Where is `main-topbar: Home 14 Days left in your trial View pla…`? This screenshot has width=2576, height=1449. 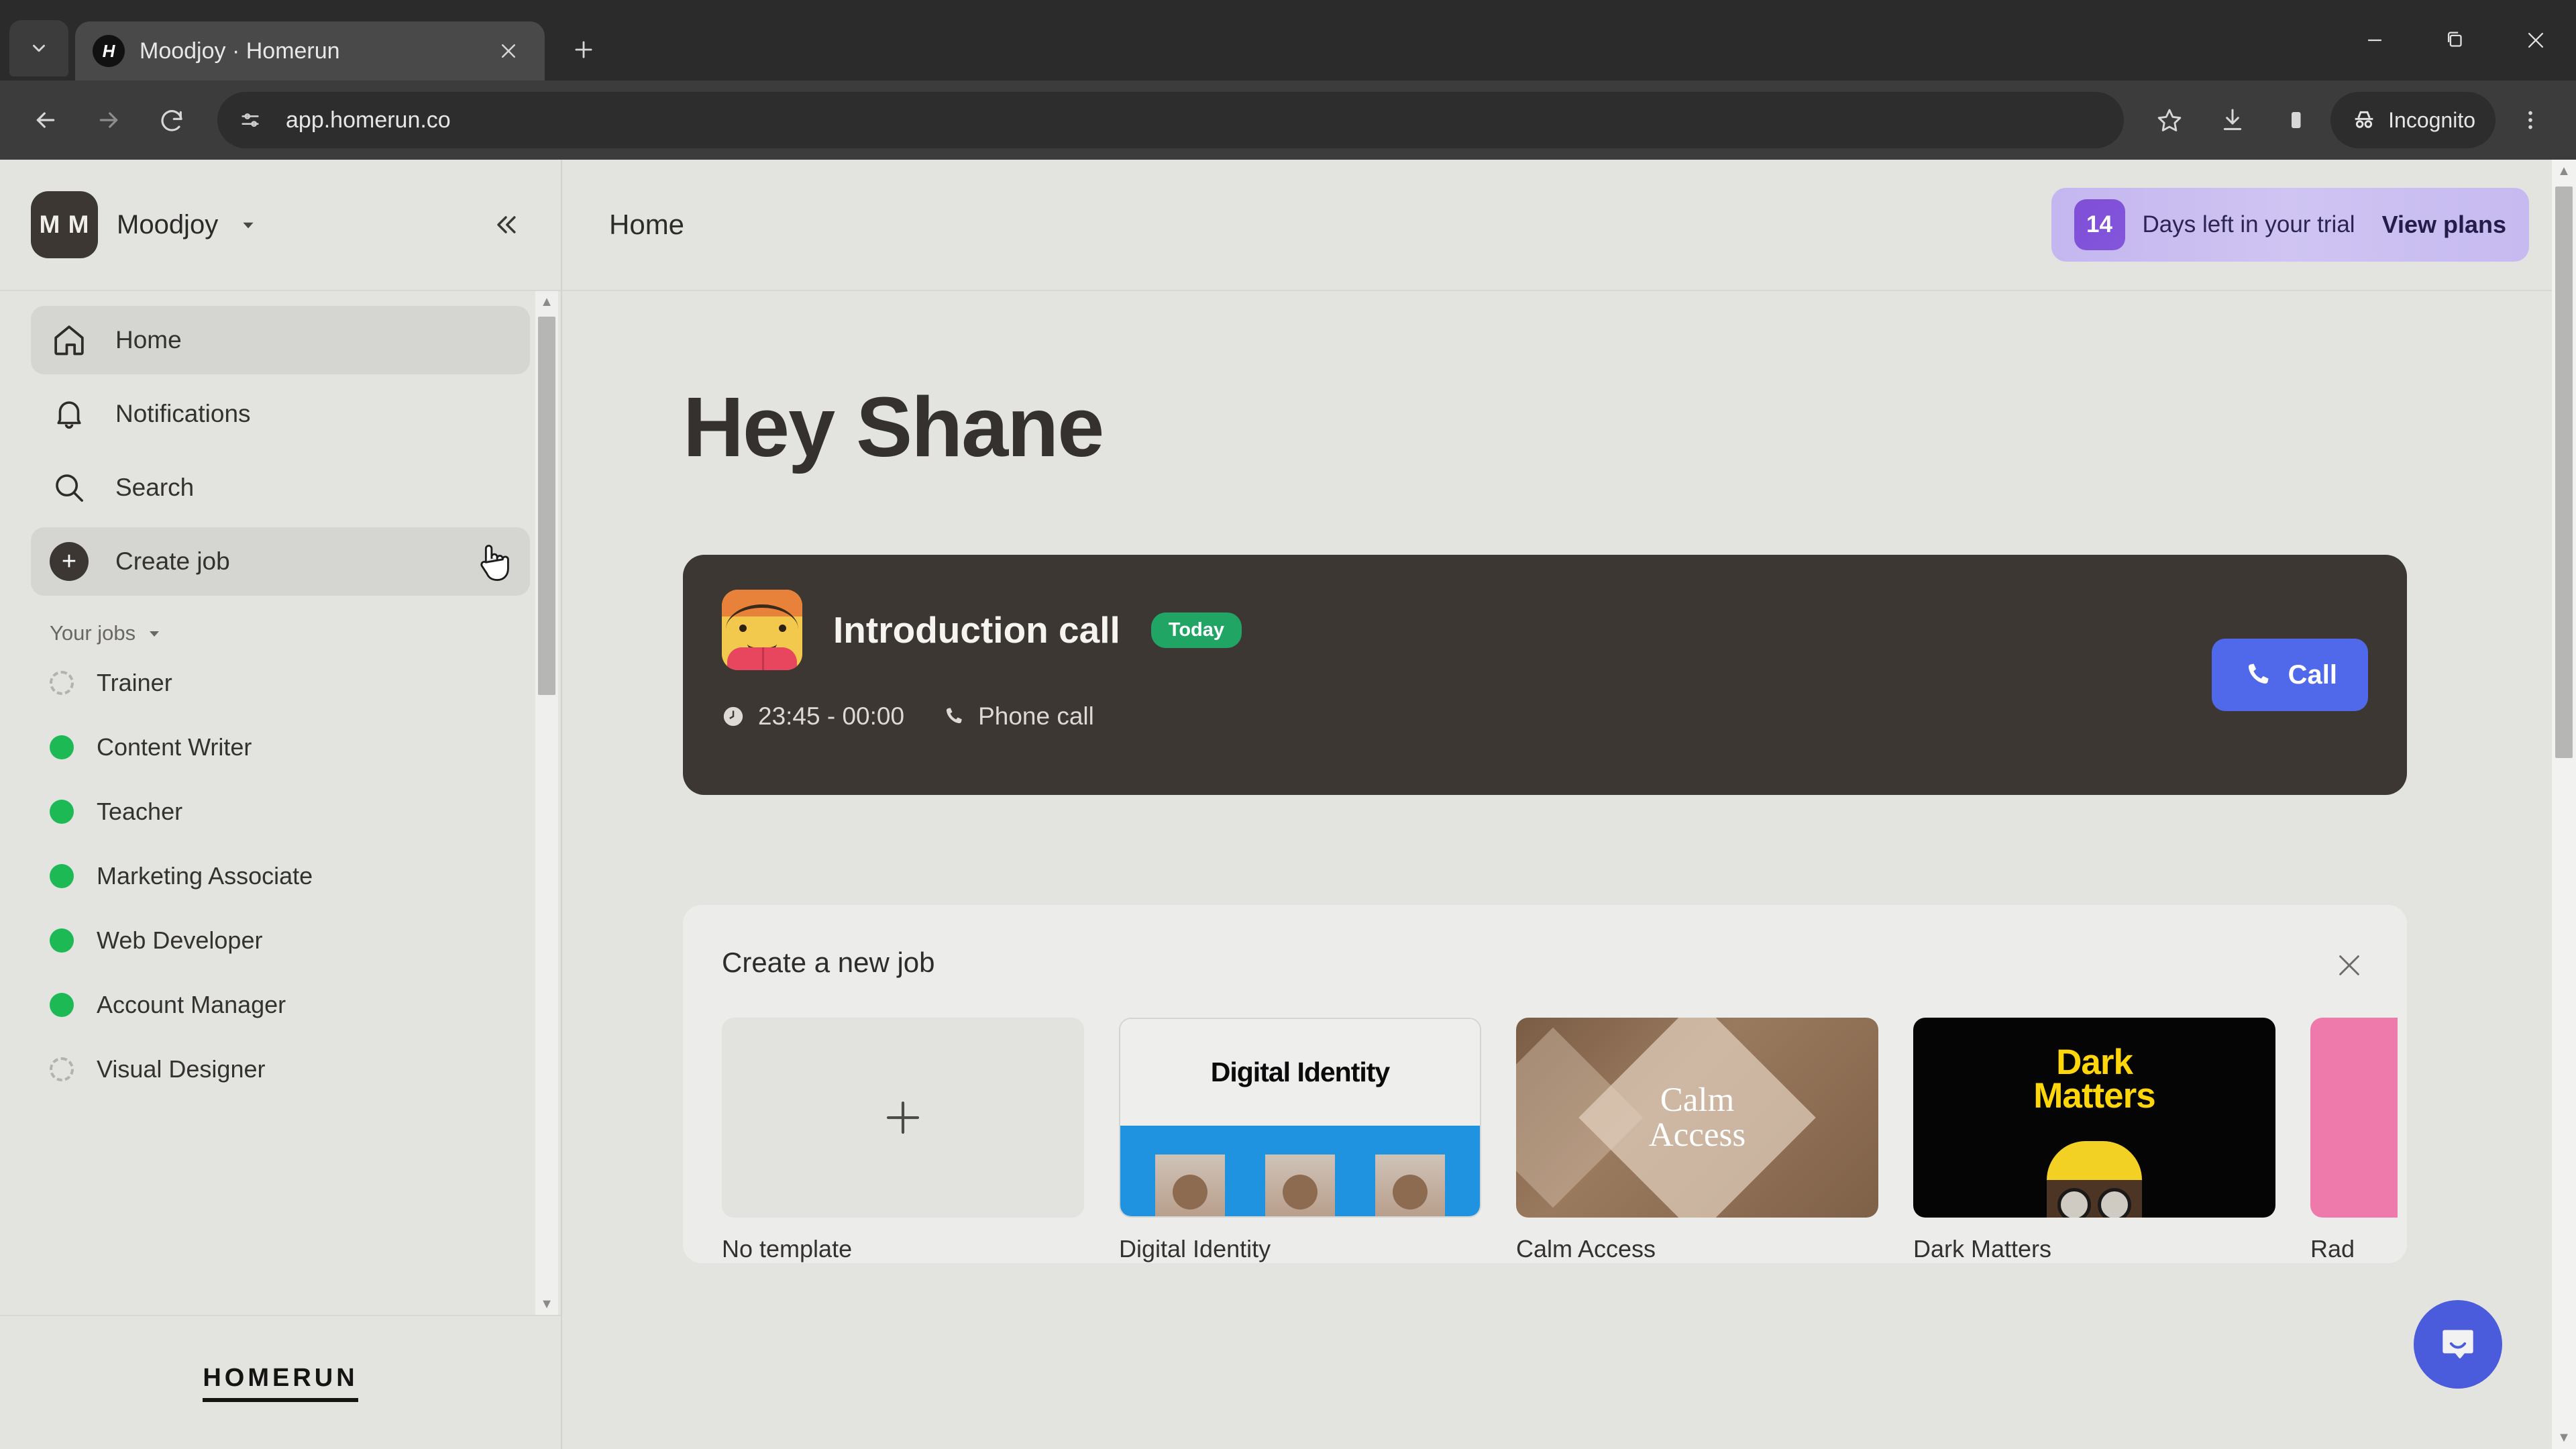 main-topbar: Home 14 Days left in your trial View pla… is located at coordinates (1569, 225).